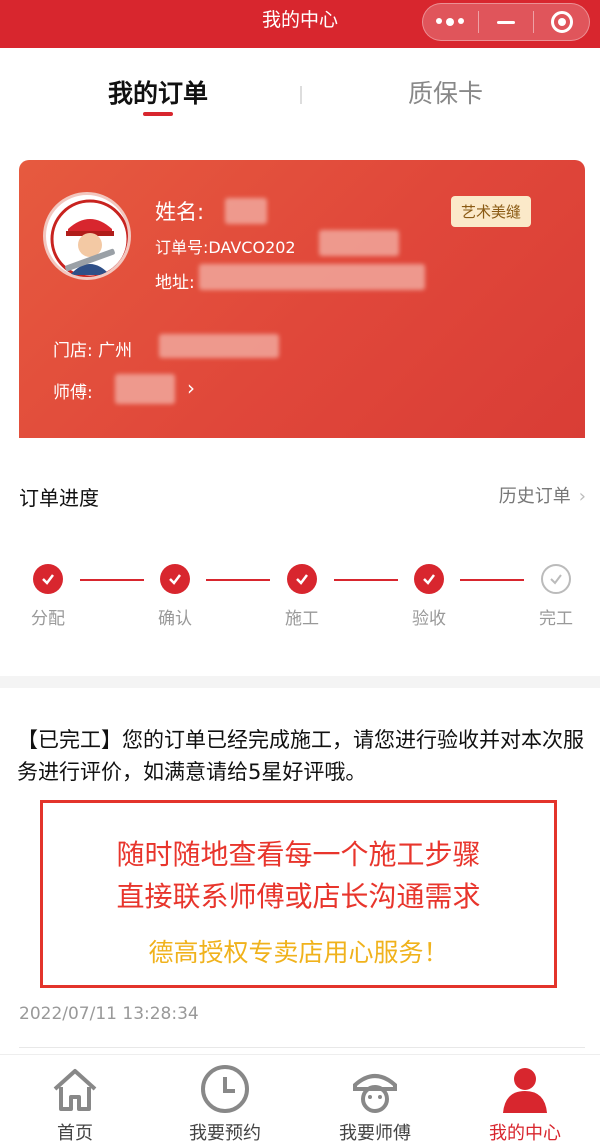  What do you see at coordinates (175, 619) in the screenshot?
I see `step-label-confirm: 确认` at bounding box center [175, 619].